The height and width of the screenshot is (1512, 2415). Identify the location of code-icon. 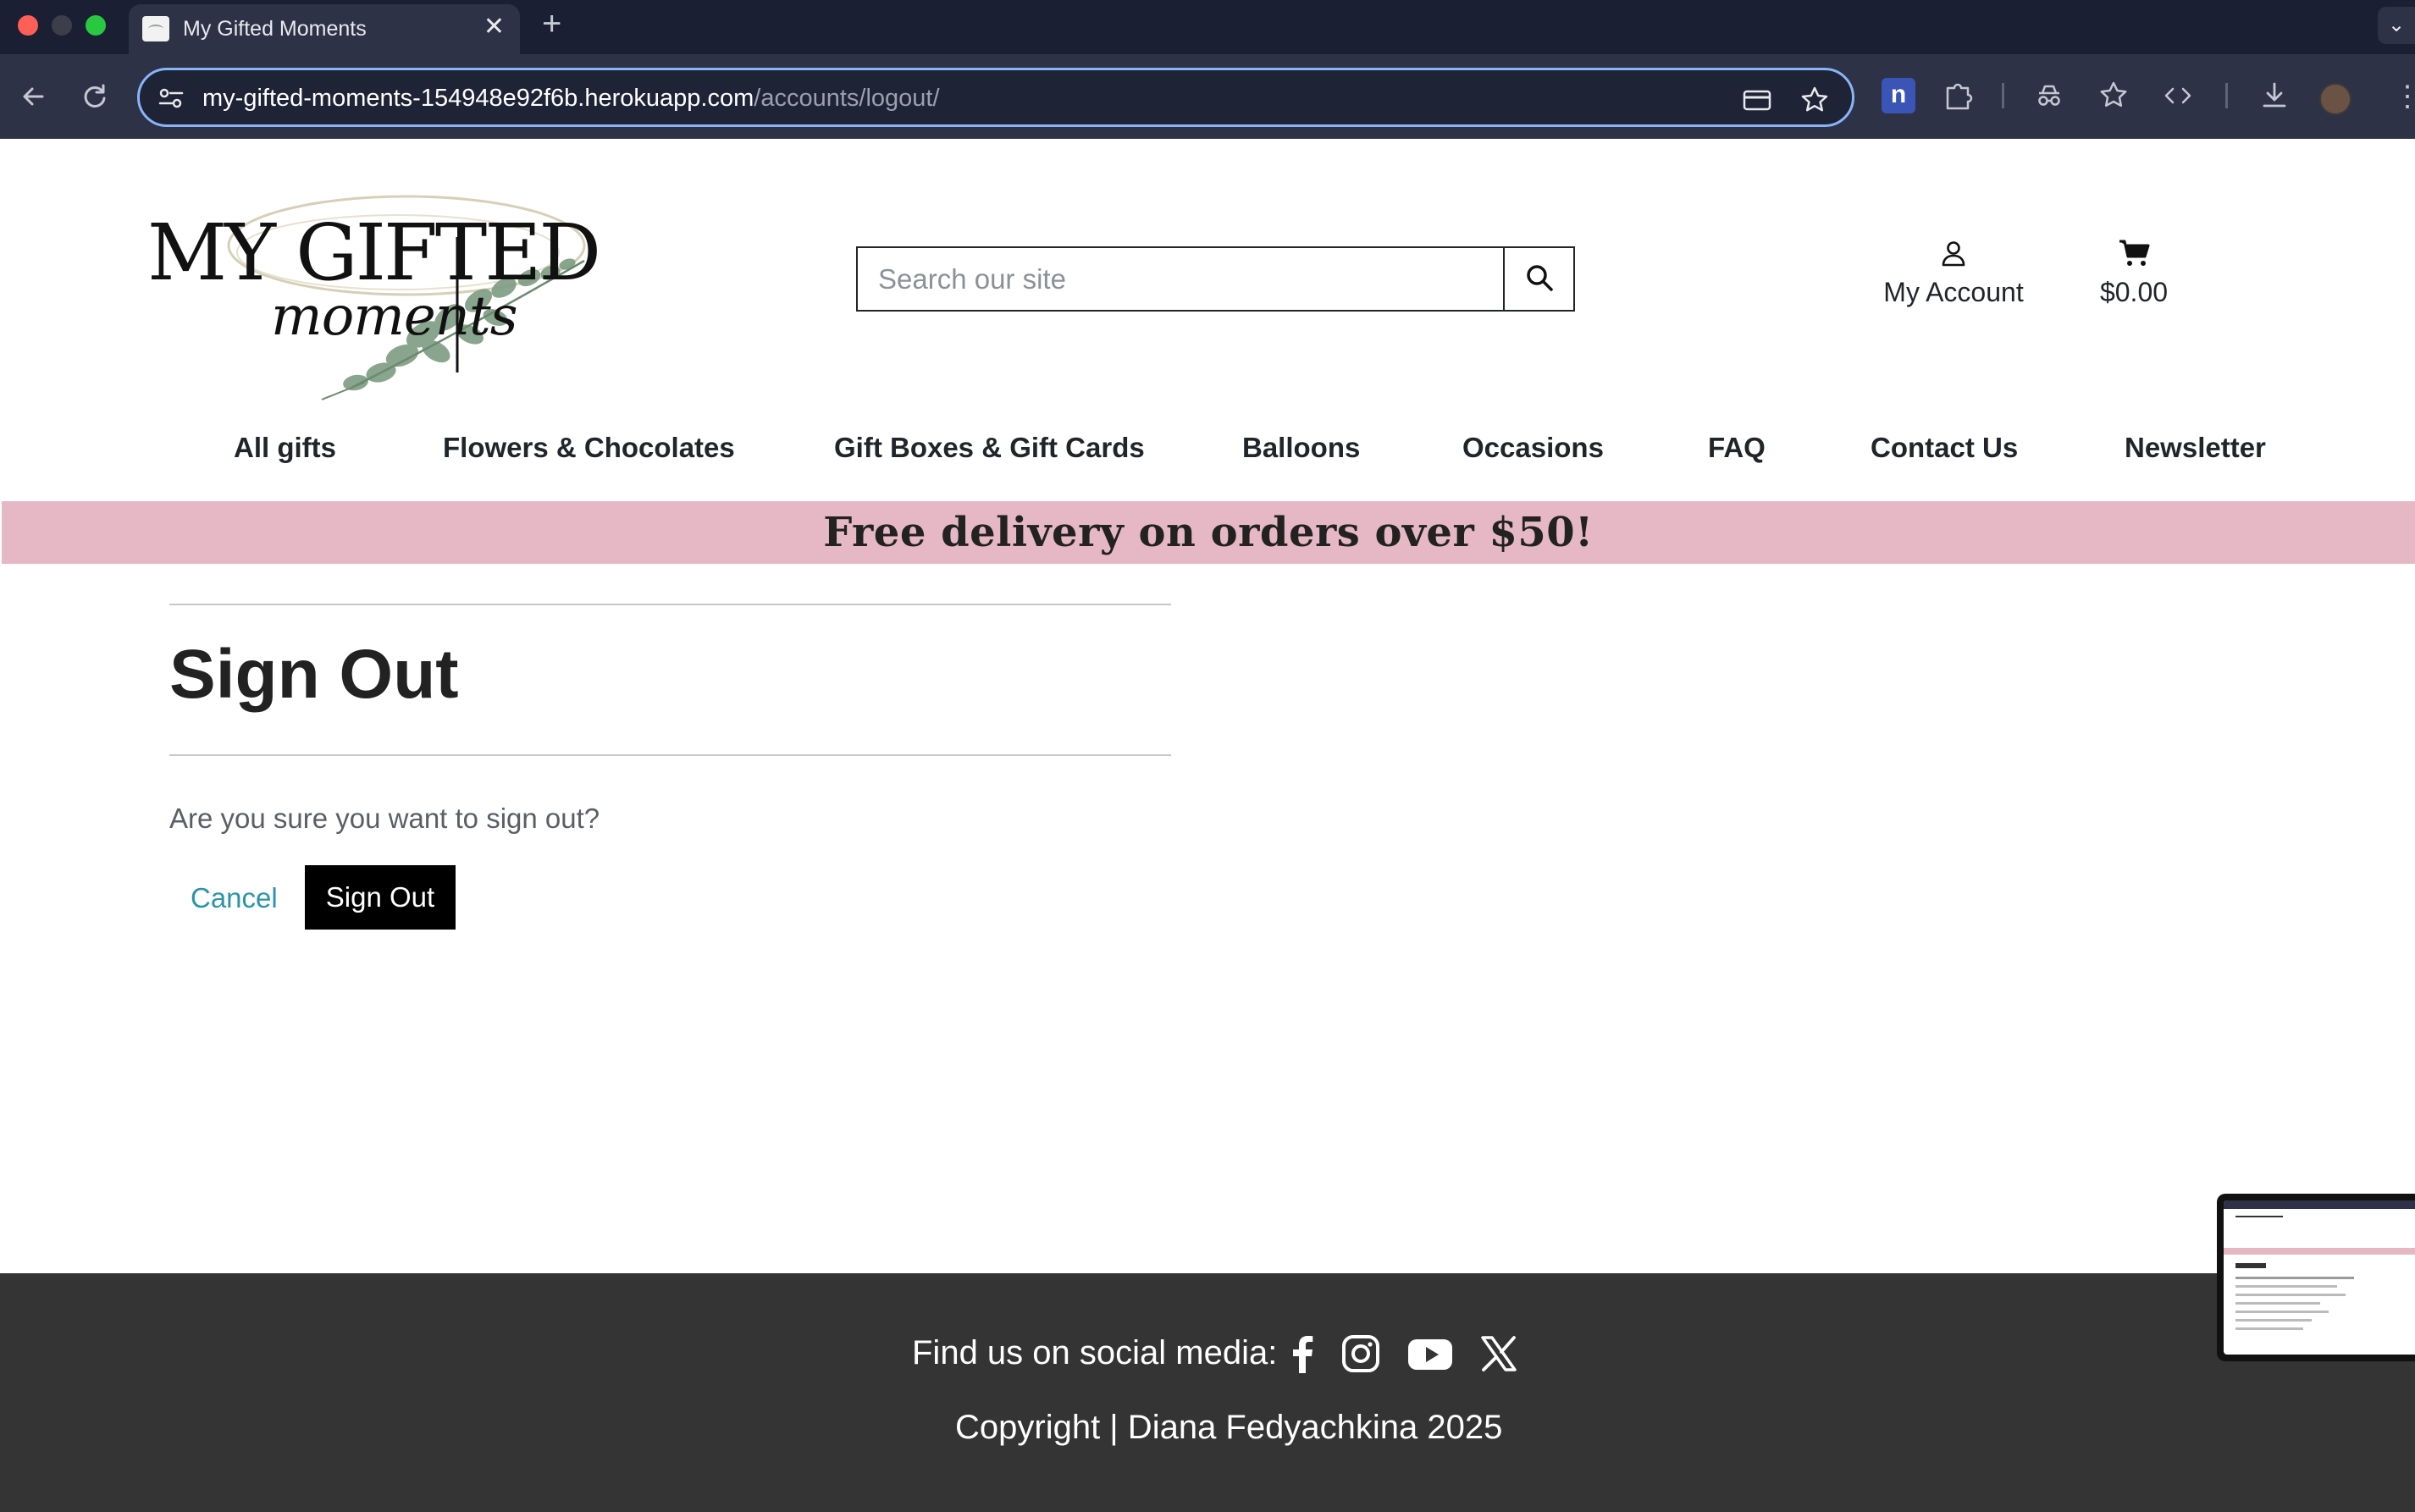
(2178, 95).